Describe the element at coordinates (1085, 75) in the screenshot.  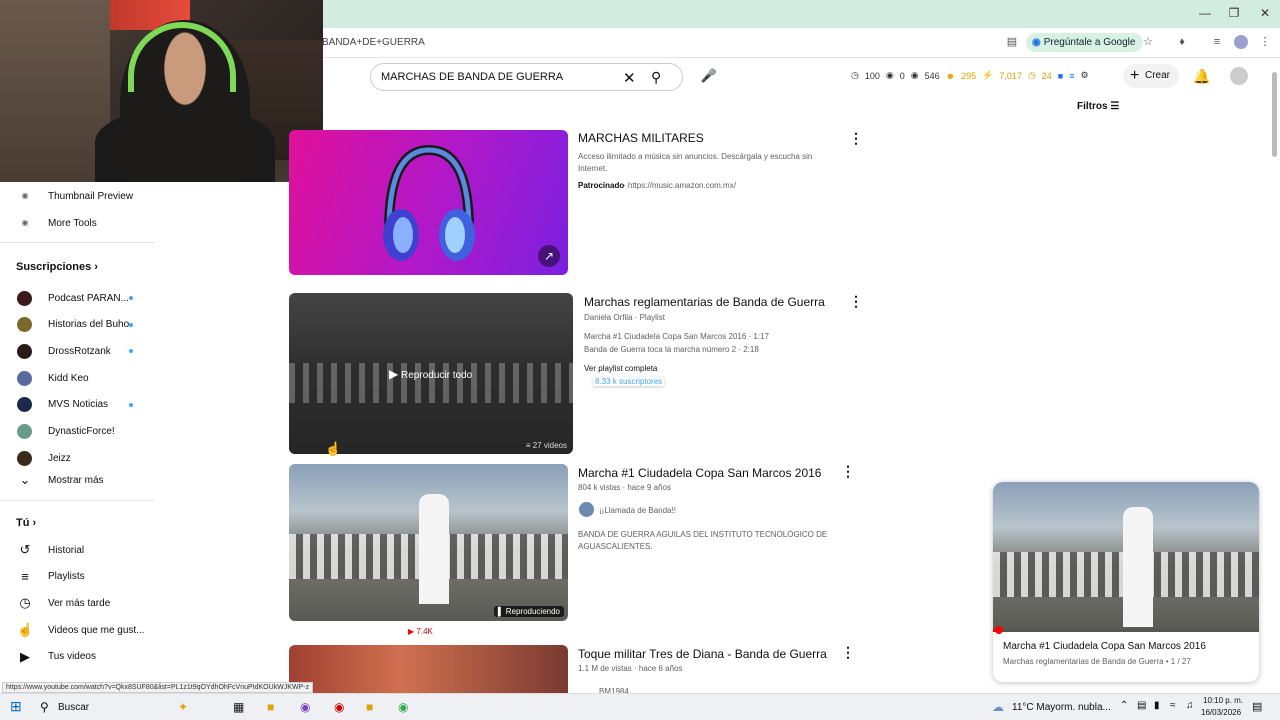
I see `extension-pin-icon: ⚙` at that location.